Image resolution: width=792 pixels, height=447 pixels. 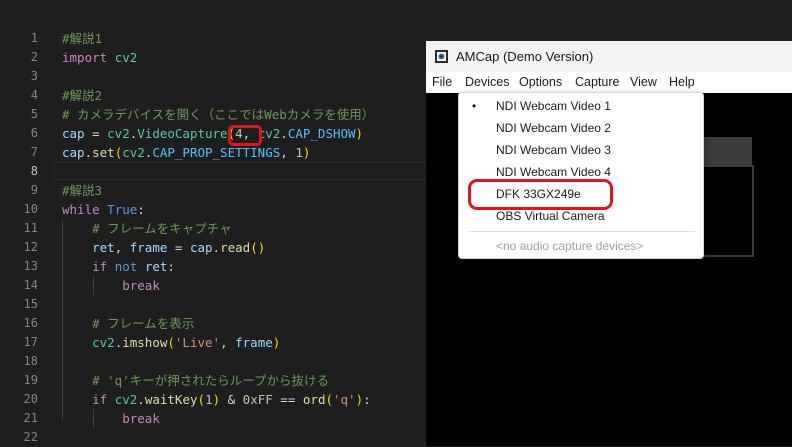 I want to click on window-title: AMCap (Demo Version), so click(x=525, y=56).